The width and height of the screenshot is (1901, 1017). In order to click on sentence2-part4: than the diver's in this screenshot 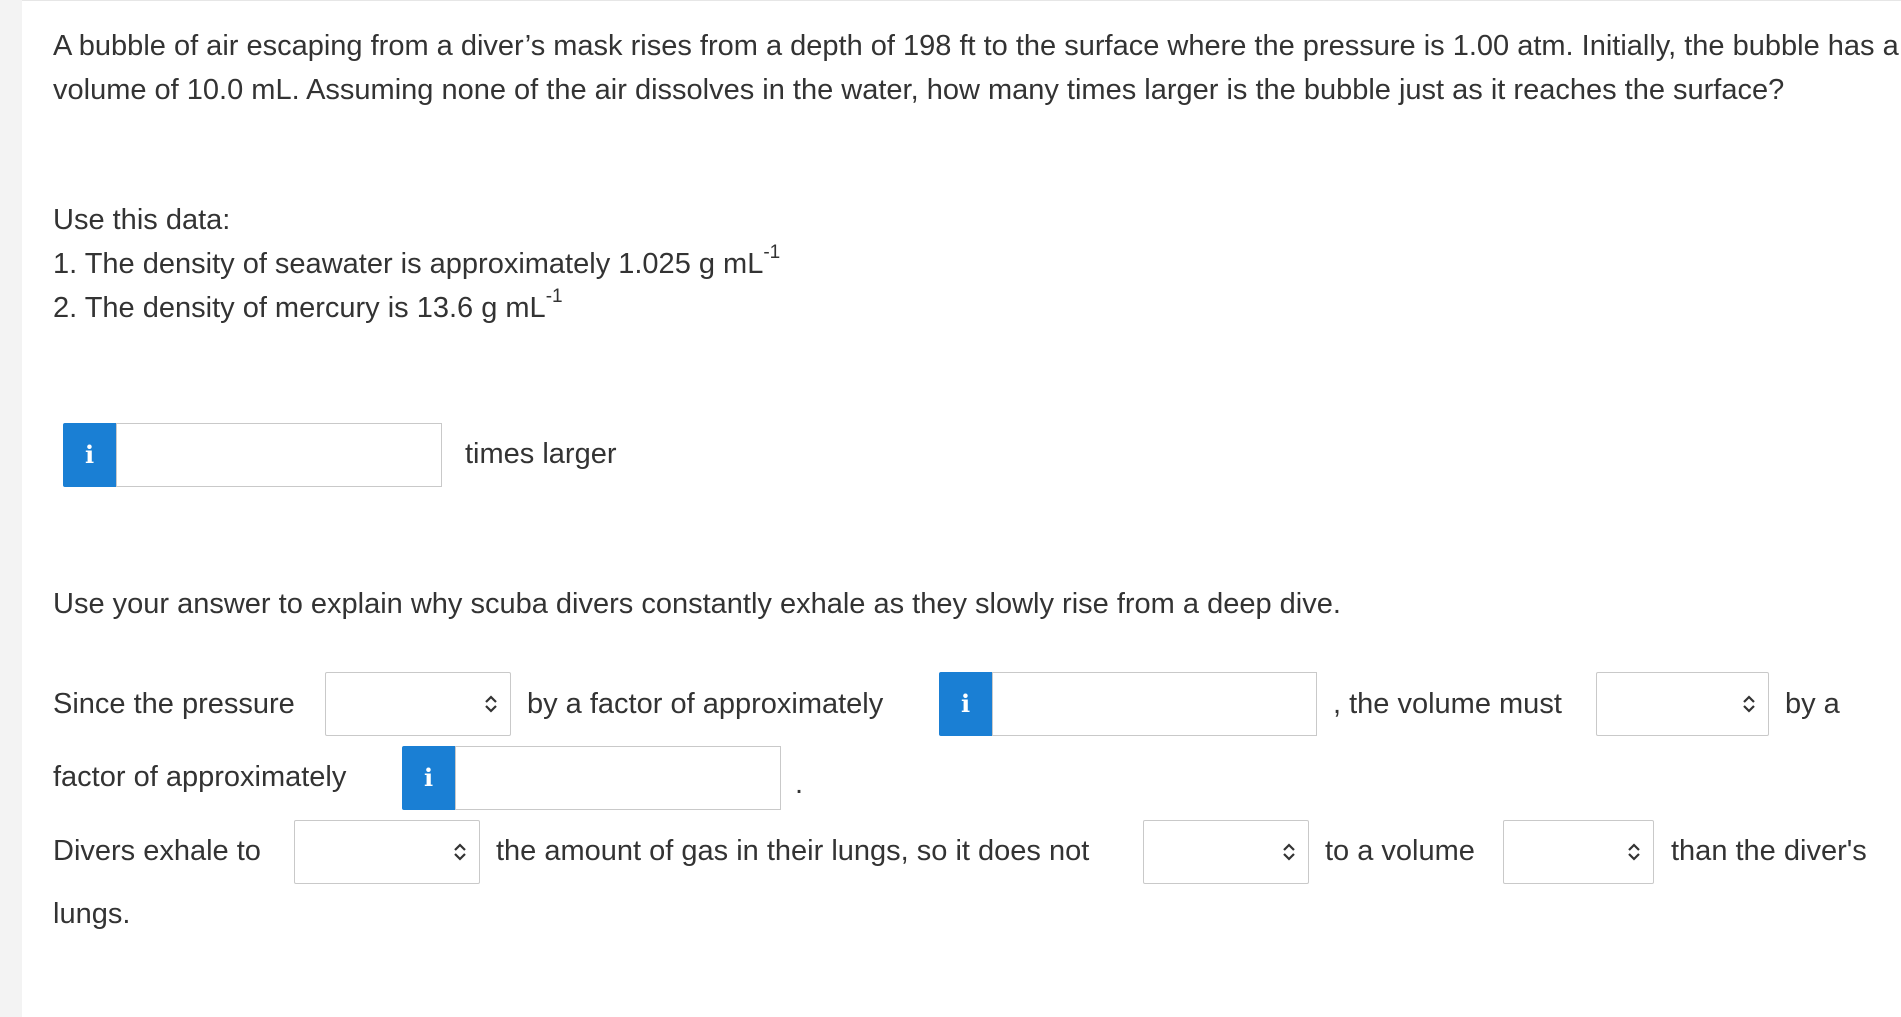, I will do `click(1769, 851)`.